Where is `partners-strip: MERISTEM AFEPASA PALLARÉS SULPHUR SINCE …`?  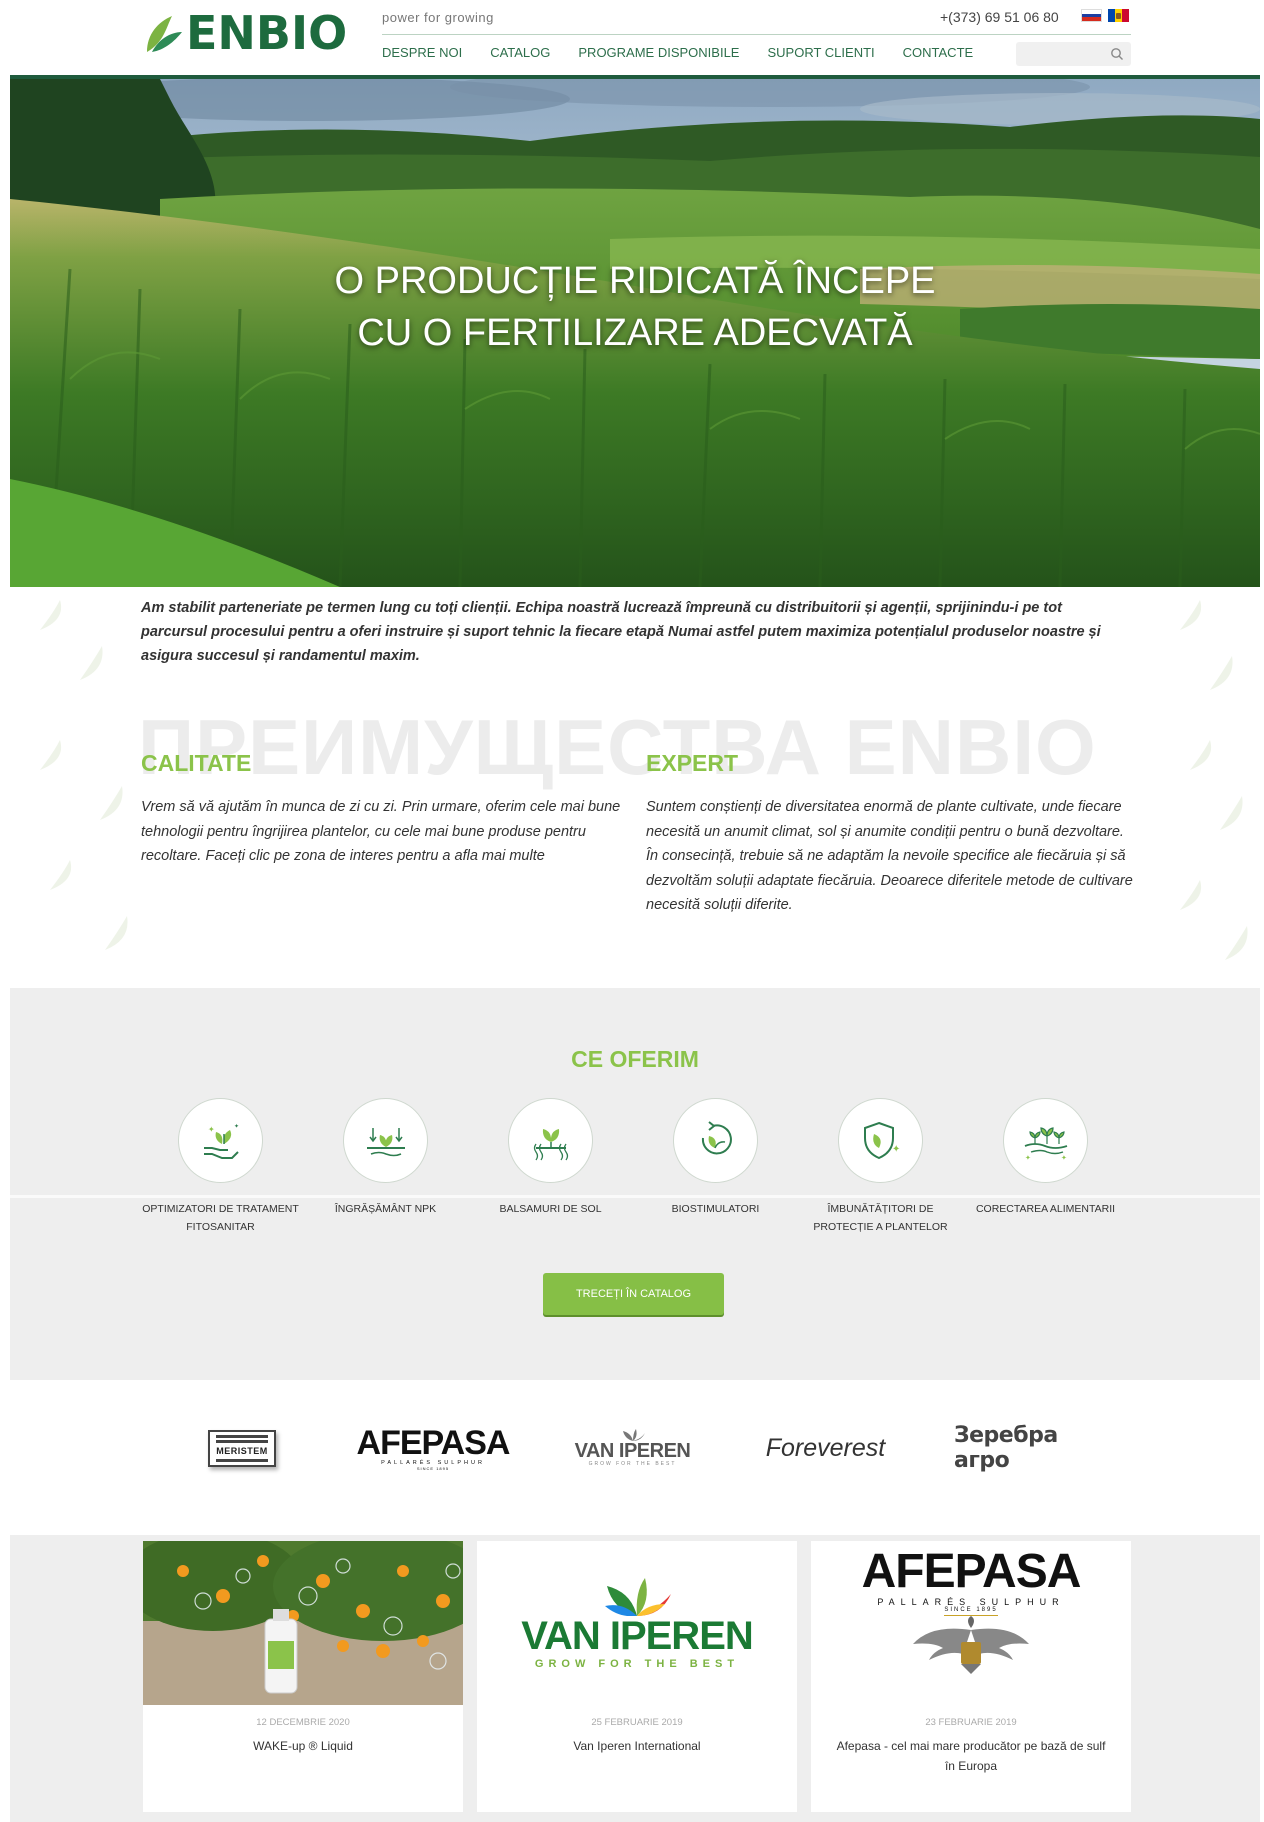 partners-strip: MERISTEM AFEPASA PALLARÉS SULPHUR SINCE … is located at coordinates (635, 1457).